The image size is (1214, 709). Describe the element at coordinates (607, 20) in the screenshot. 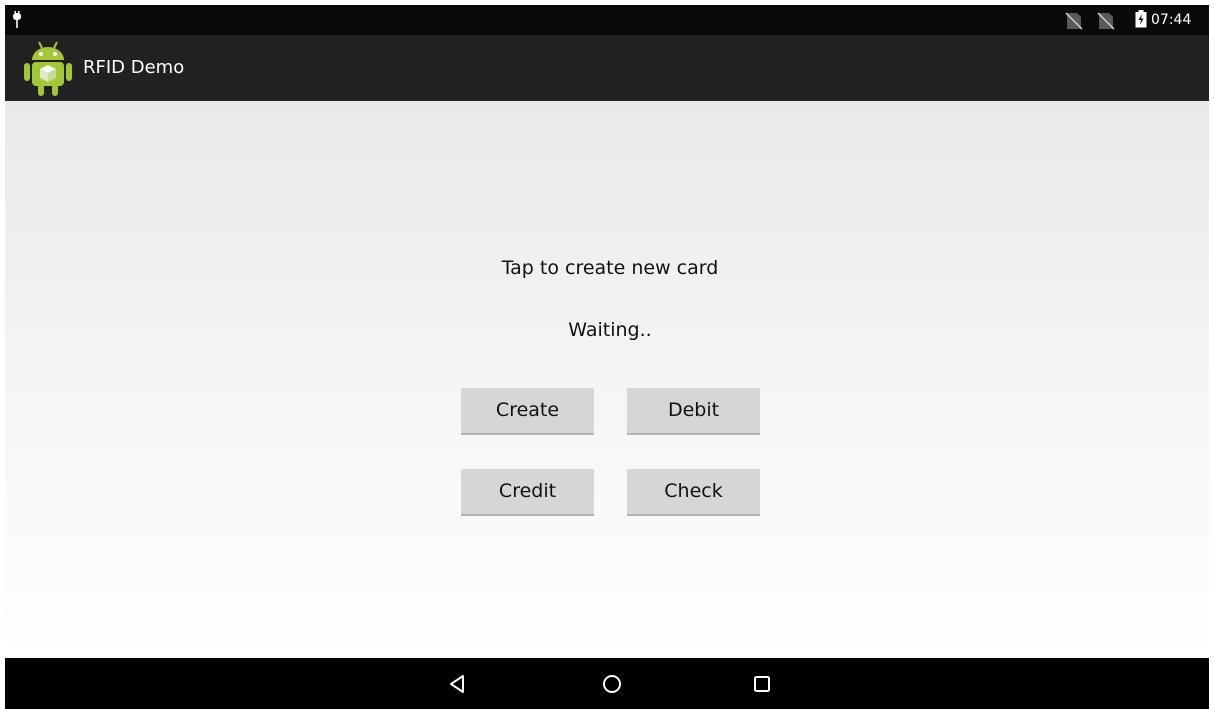

I see `status-bar: 07:44` at that location.